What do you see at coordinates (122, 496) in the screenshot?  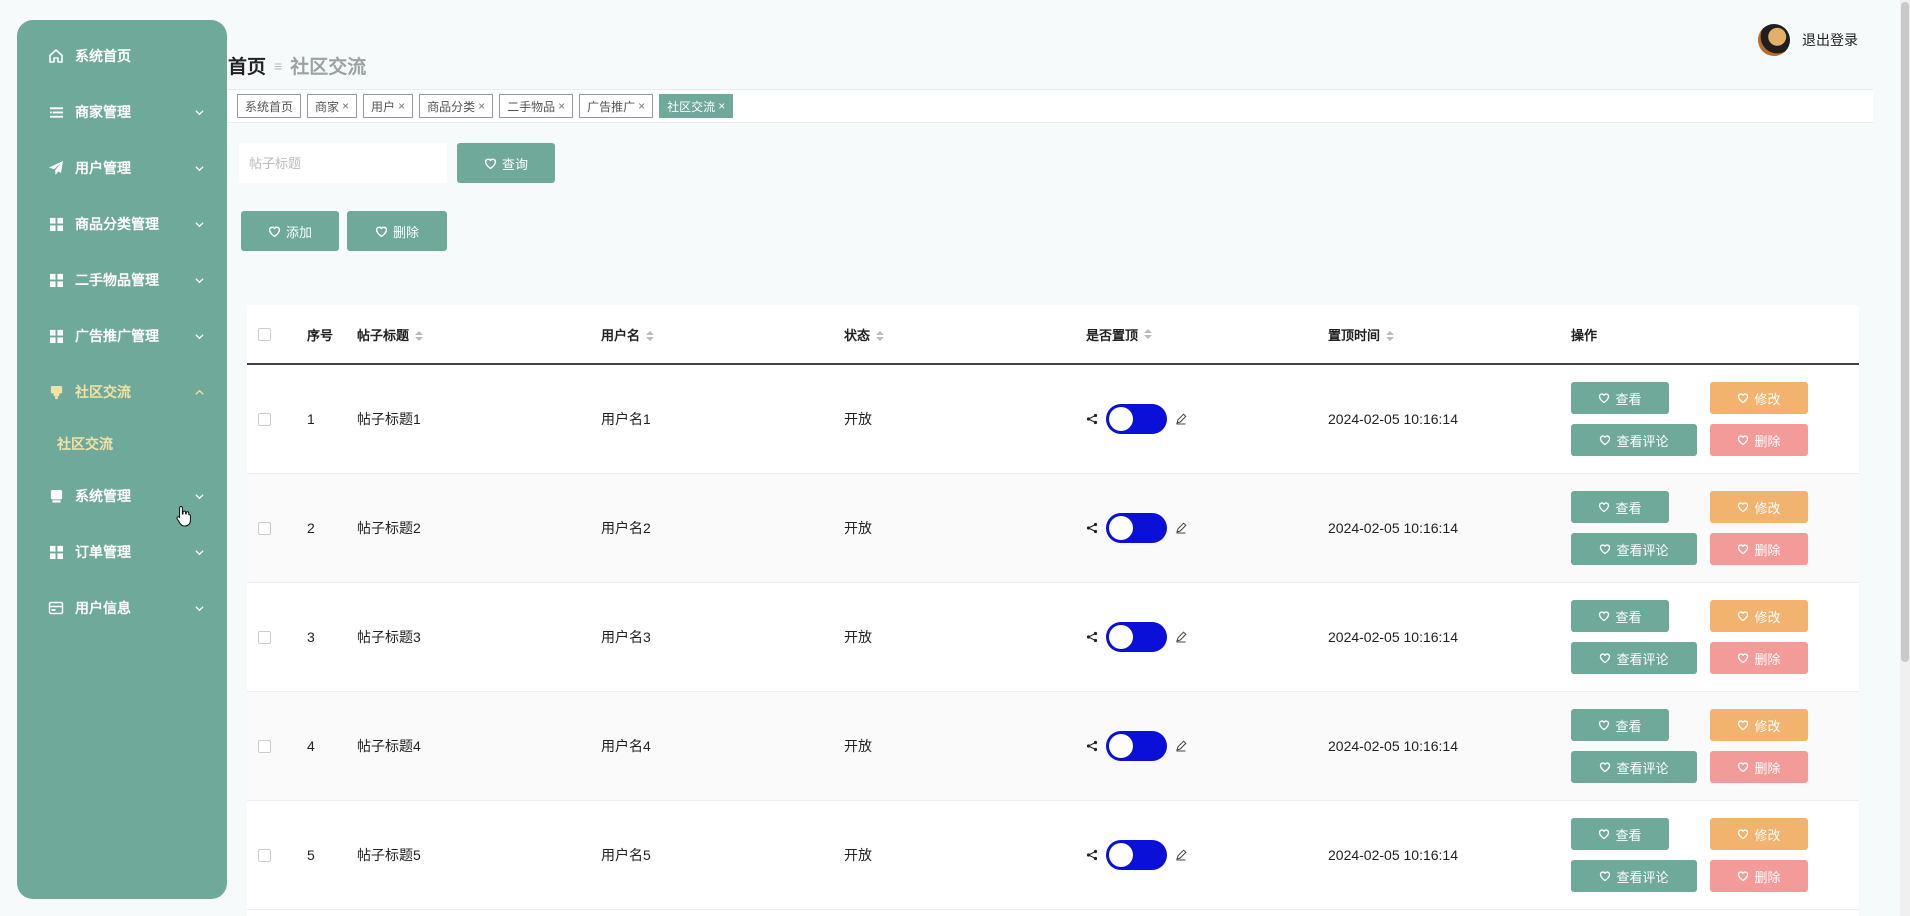 I see `sidebar-item-7: 系统管理` at bounding box center [122, 496].